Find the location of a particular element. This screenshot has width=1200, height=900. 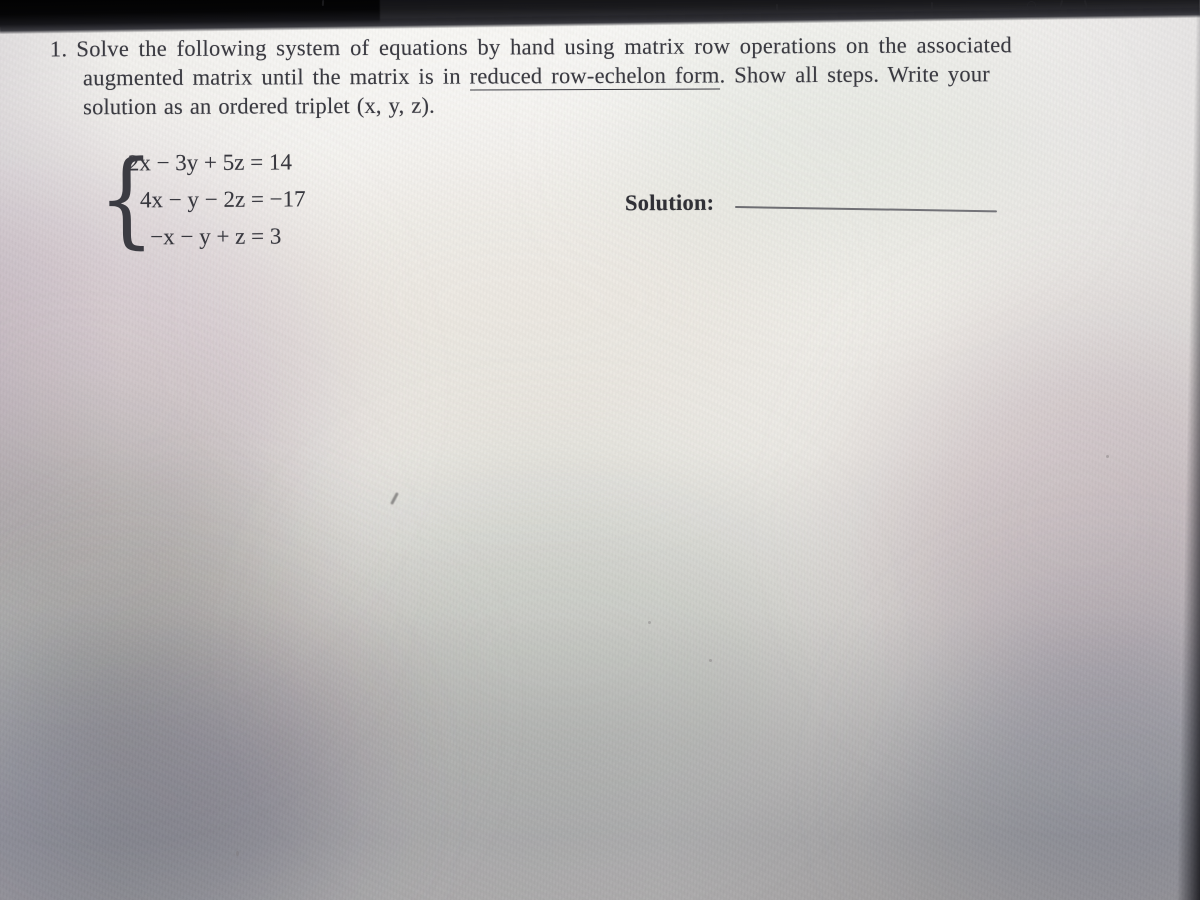

reduced-row-echelon-form-underlined: reduced row-echelon form is located at coordinates (594, 76).